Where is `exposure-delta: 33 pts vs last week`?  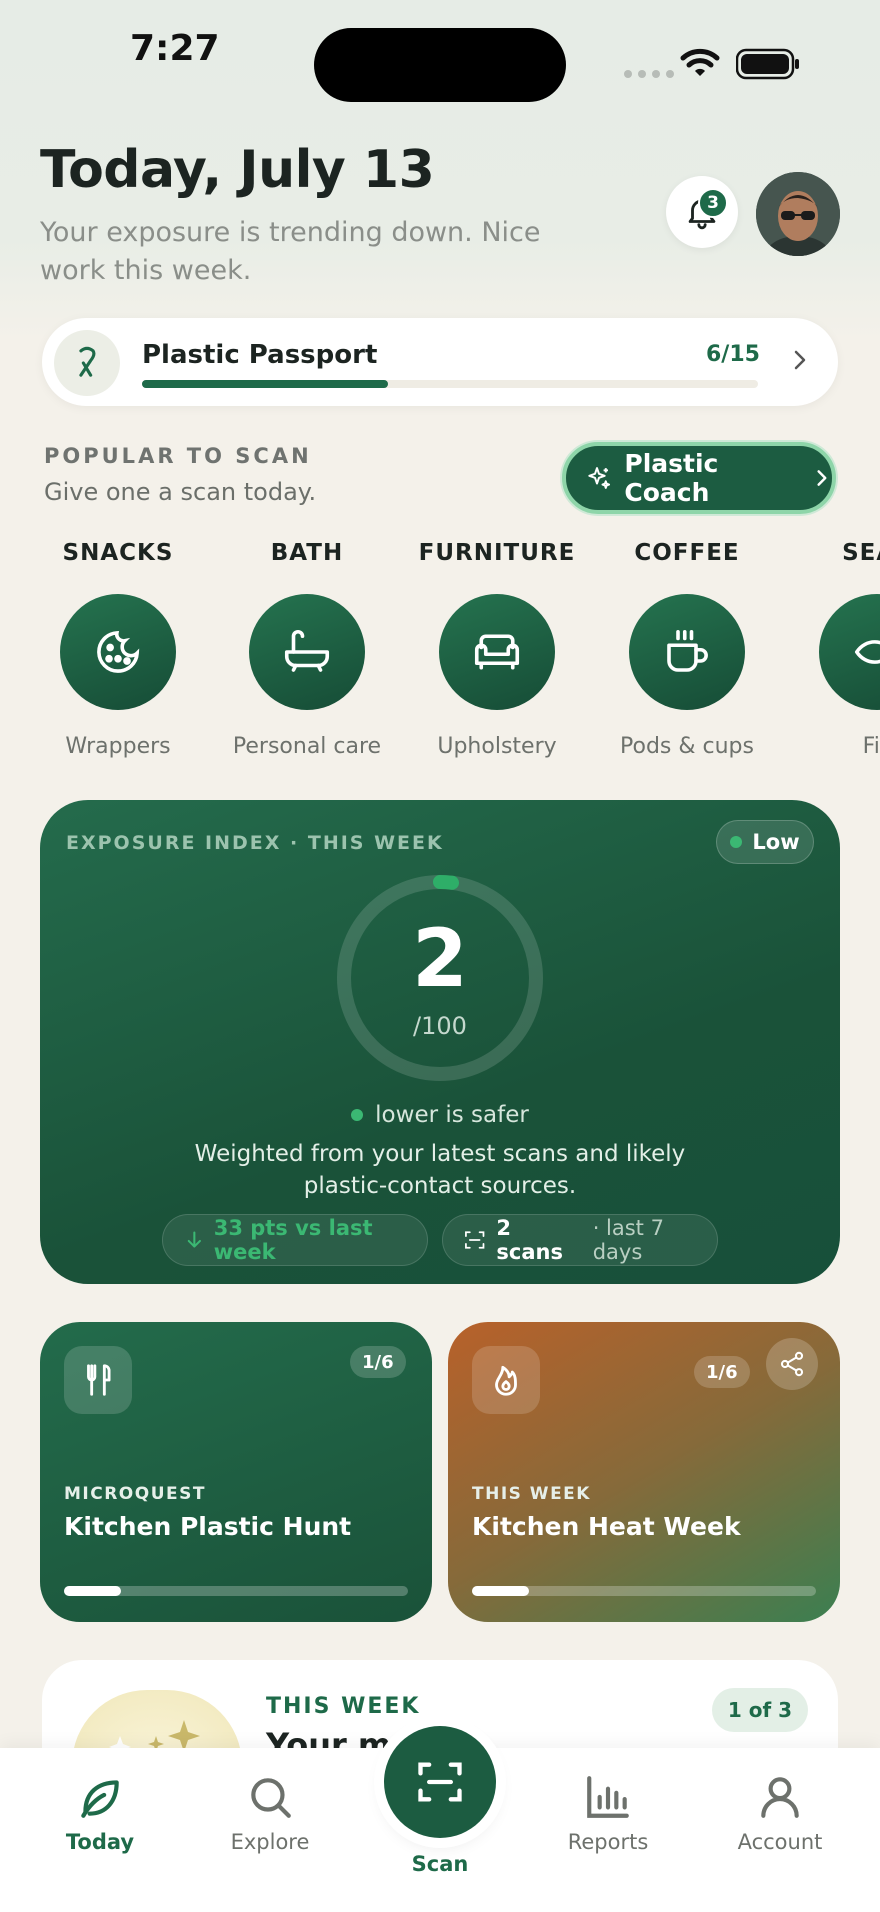
exposure-delta: 33 pts vs last week is located at coordinates (293, 1240).